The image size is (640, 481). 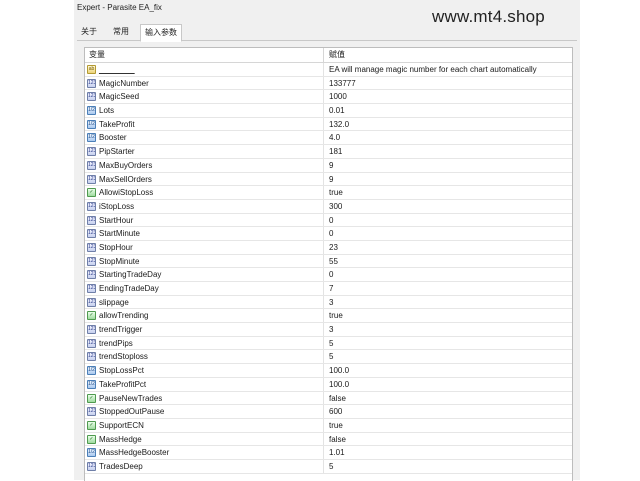 What do you see at coordinates (328, 384) in the screenshot?
I see `parameter-row: 1/2 TakeProfitPct 100.0` at bounding box center [328, 384].